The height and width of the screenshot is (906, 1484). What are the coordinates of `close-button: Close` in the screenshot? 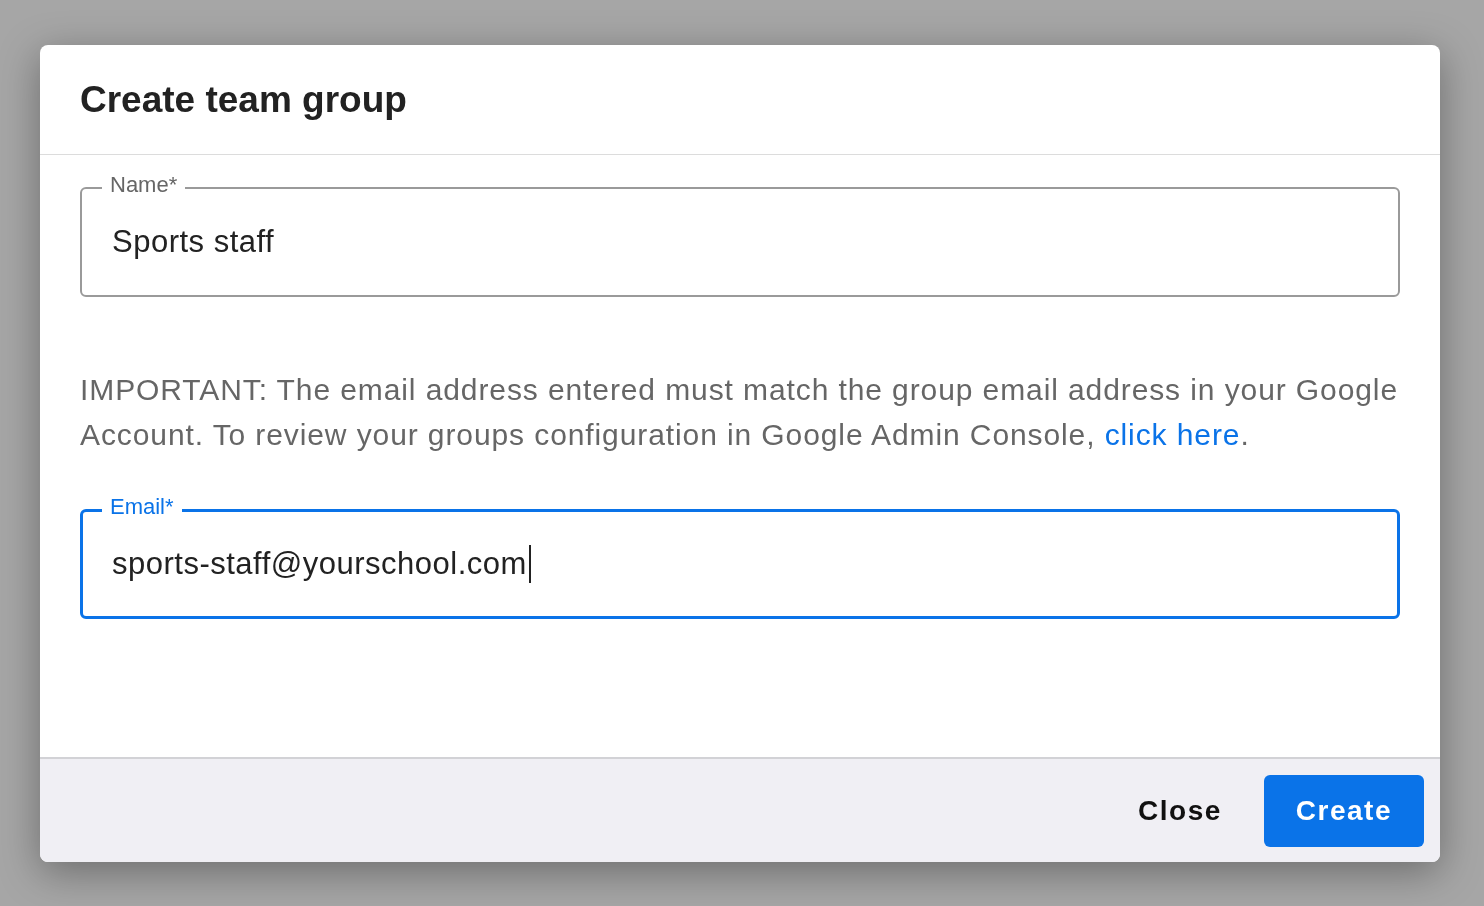 It's located at (1180, 810).